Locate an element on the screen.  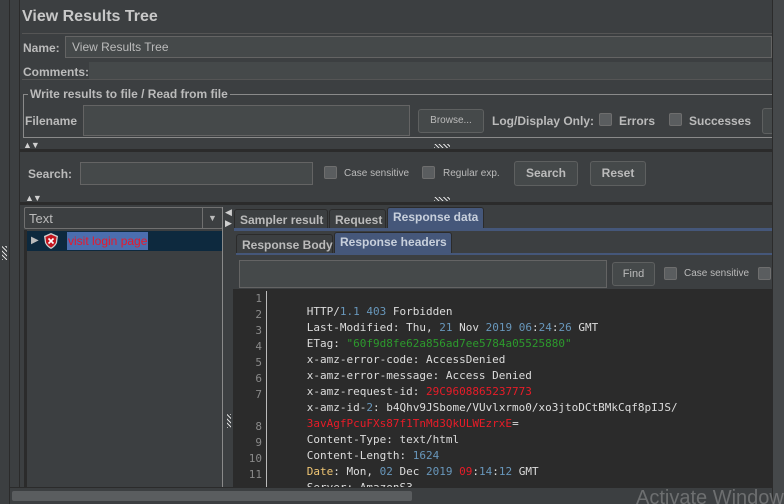
line-number: 7 is located at coordinates (258, 394).